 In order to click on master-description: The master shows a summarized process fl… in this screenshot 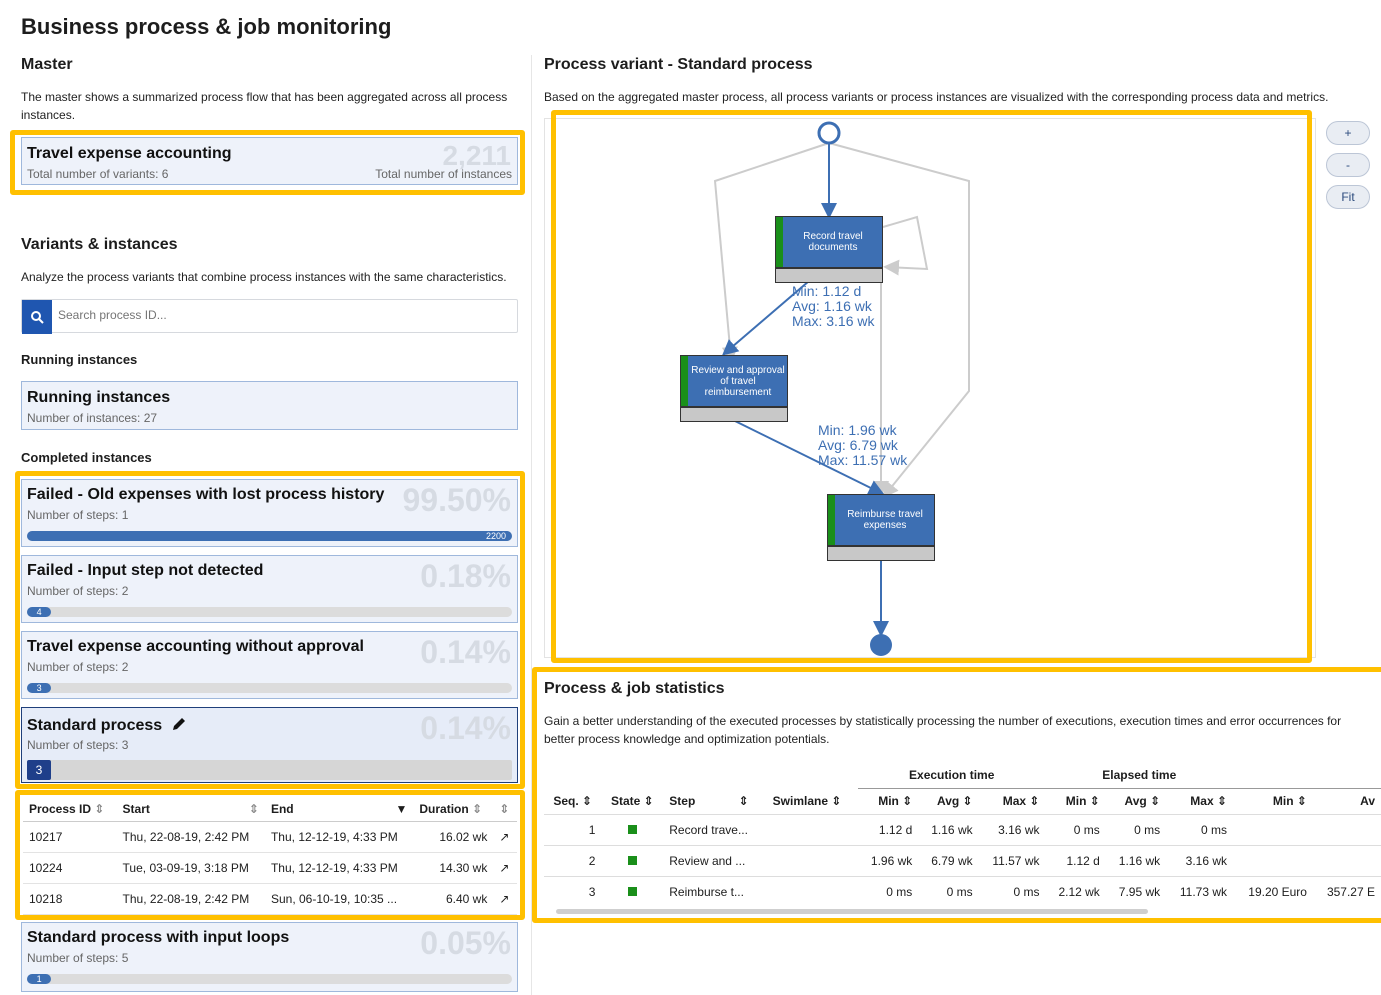, I will do `click(264, 106)`.